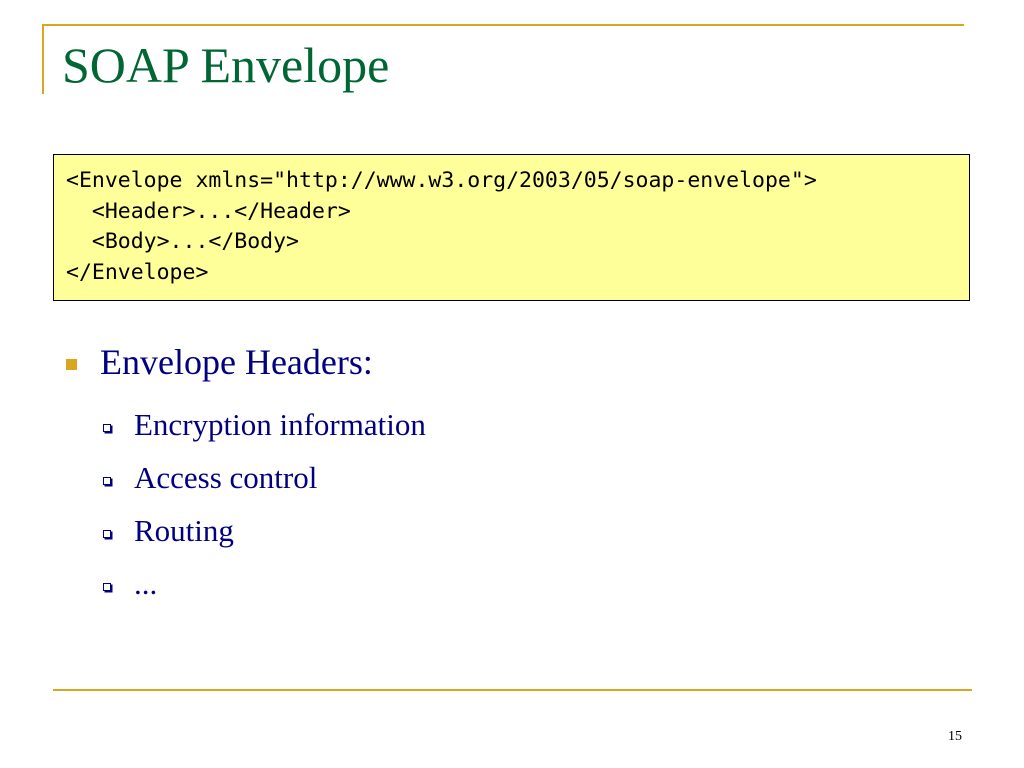  What do you see at coordinates (955, 736) in the screenshot?
I see `page-number: 15` at bounding box center [955, 736].